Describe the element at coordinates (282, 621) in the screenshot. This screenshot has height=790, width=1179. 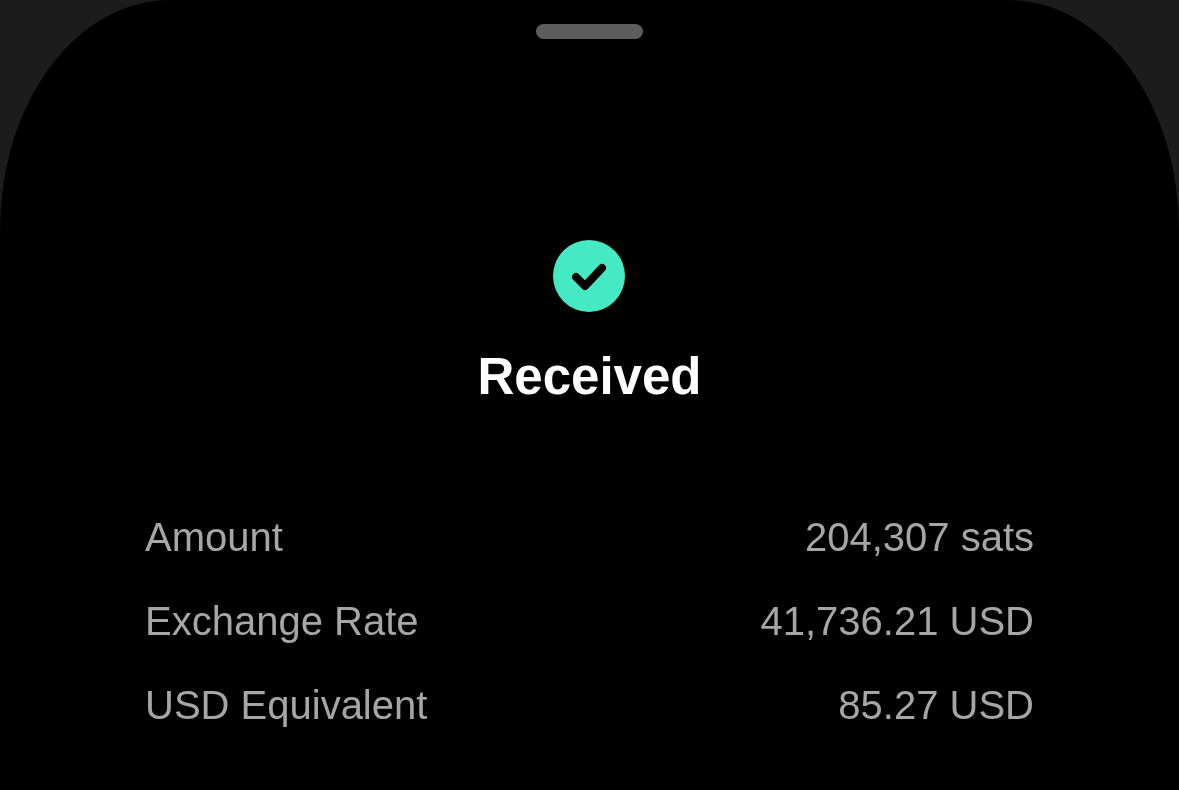
I see `detail-label: Exchange Rate` at that location.